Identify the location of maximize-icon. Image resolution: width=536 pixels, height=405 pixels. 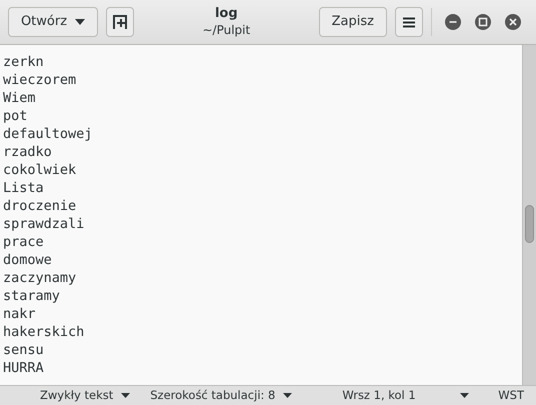
(483, 22).